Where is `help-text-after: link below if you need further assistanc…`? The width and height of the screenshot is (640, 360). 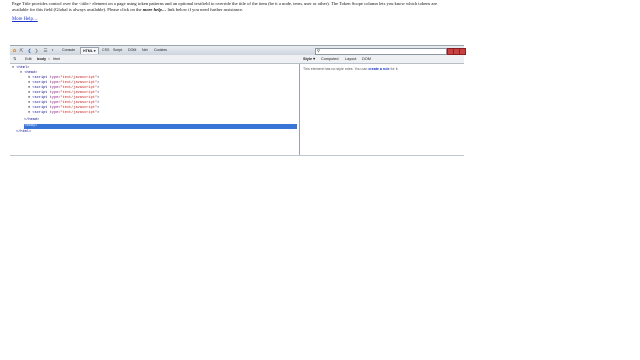 help-text-after: link below if you need further assistanc… is located at coordinates (205, 9).